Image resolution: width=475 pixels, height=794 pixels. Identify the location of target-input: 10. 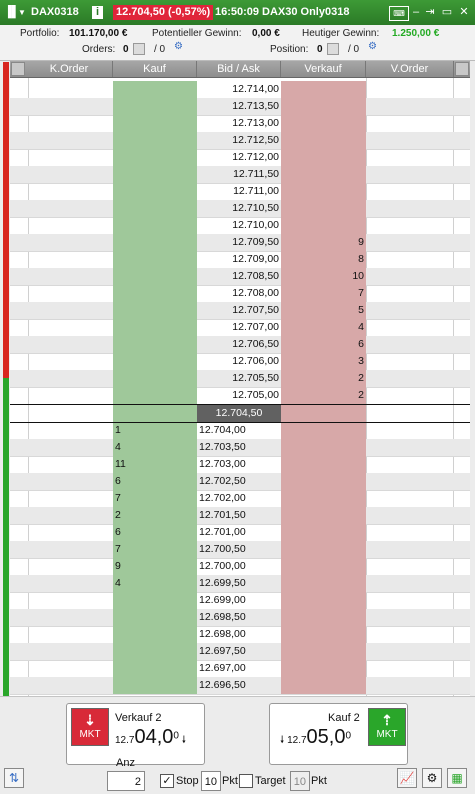
(300, 781).